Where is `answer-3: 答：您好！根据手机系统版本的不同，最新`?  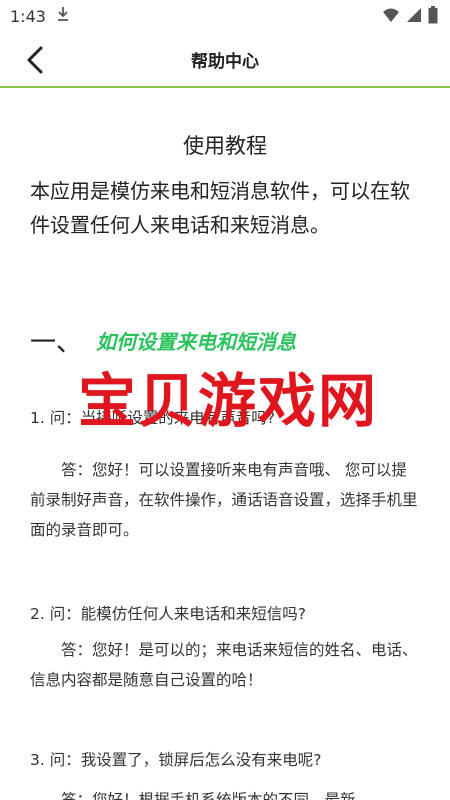 answer-3: 答：您好！根据手机系统版本的不同，最新 is located at coordinates (208, 795).